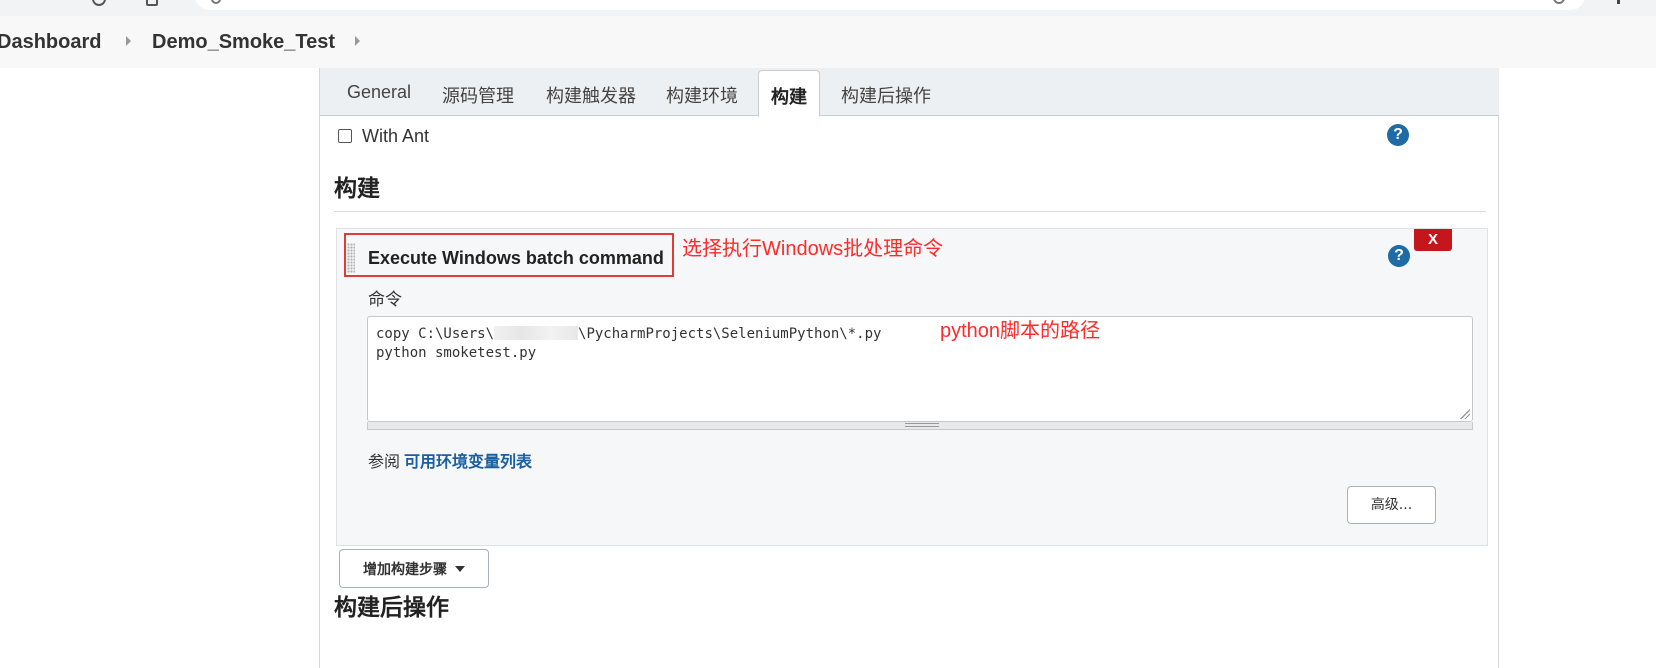  Describe the element at coordinates (396, 136) in the screenshot. I see `with-ant-label: With Ant` at that location.